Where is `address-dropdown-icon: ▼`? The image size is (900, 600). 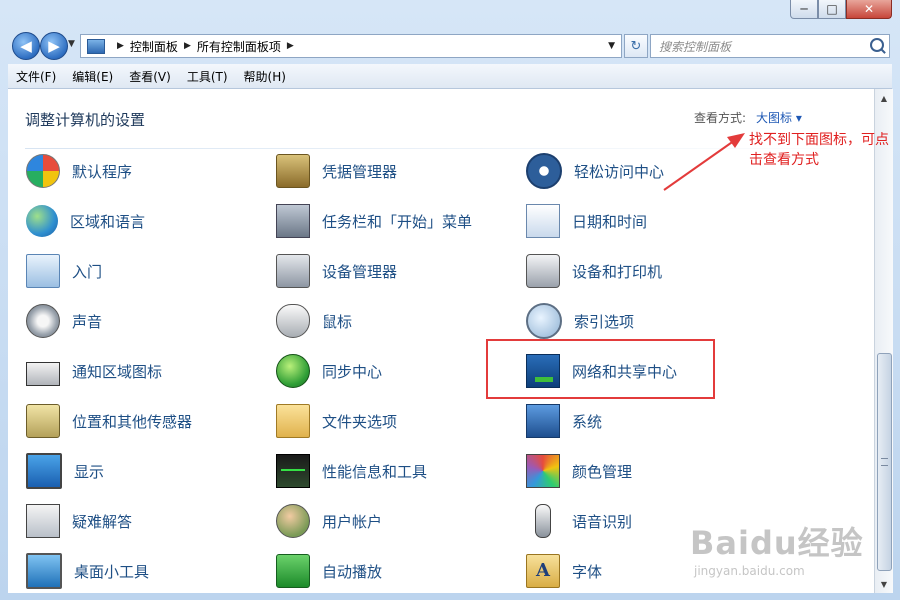
address-dropdown-icon: ▼ is located at coordinates (611, 46).